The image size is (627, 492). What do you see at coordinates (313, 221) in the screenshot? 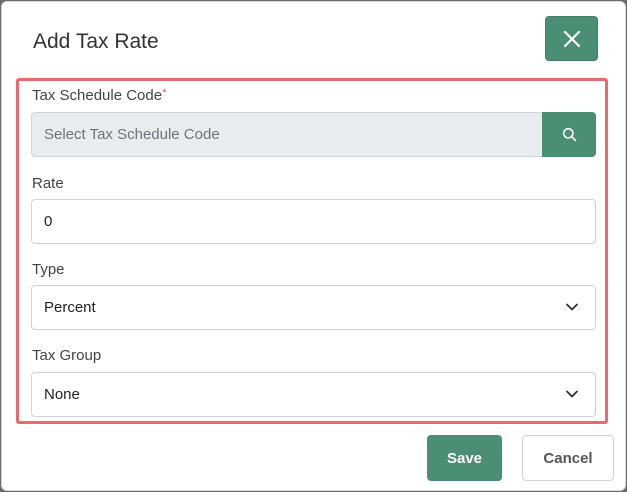
I see `rate-input: 0` at bounding box center [313, 221].